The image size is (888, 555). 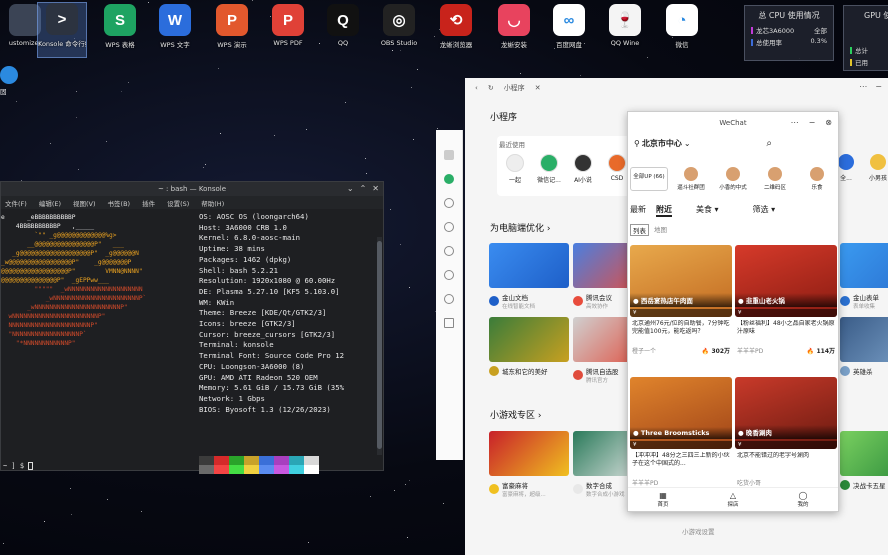 I want to click on terminal-scrollbar, so click(x=379, y=346).